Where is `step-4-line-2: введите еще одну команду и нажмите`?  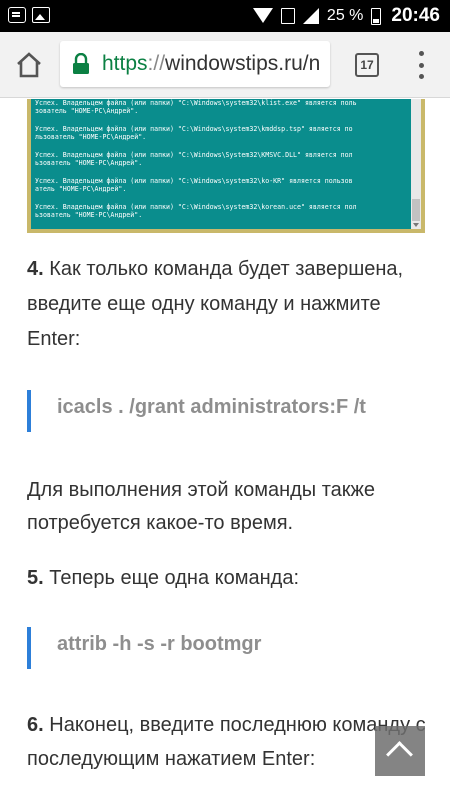 step-4-line-2: введите еще одну команду и нажмите is located at coordinates (204, 304).